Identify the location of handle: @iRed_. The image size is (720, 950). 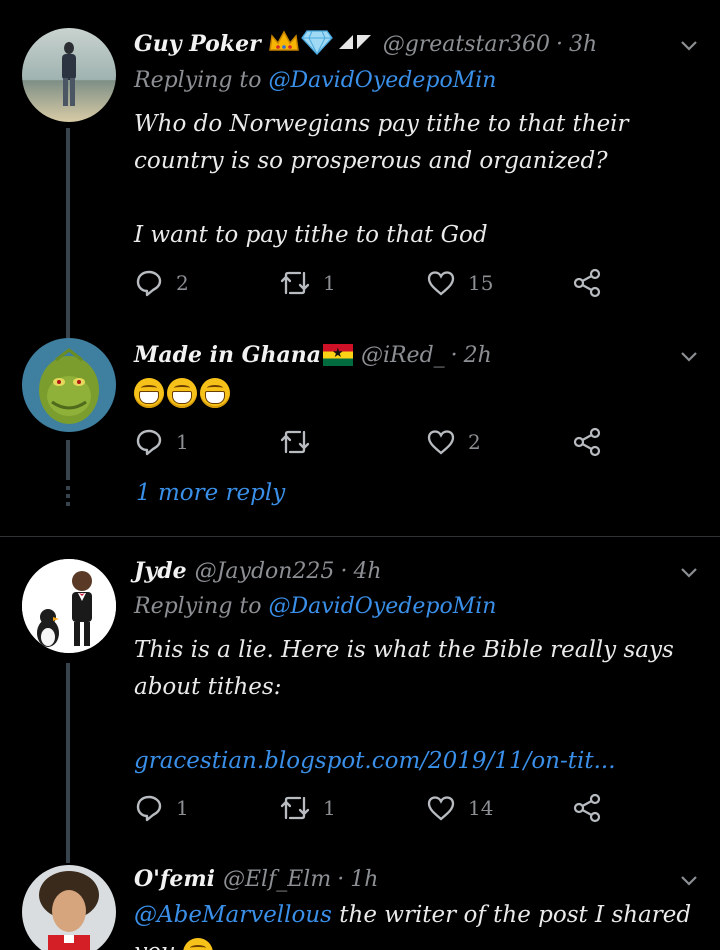
(403, 355).